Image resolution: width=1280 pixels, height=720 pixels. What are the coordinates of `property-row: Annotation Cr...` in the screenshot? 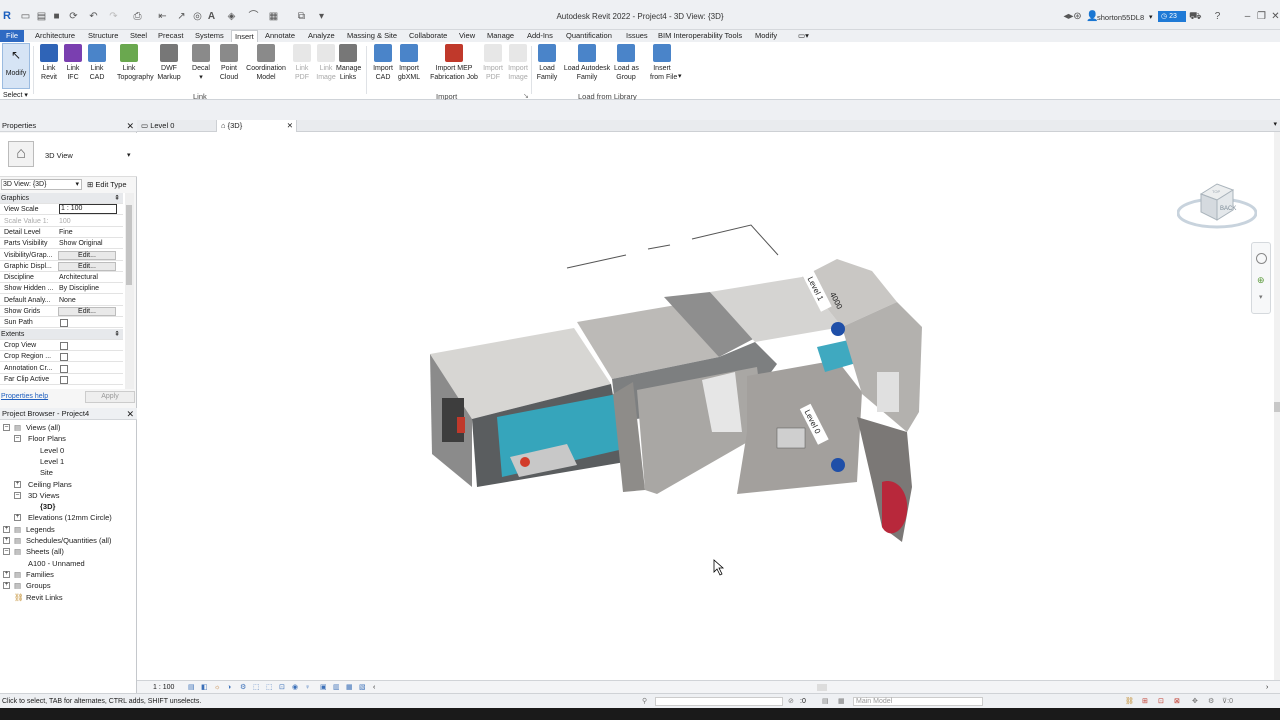 It's located at (61, 368).